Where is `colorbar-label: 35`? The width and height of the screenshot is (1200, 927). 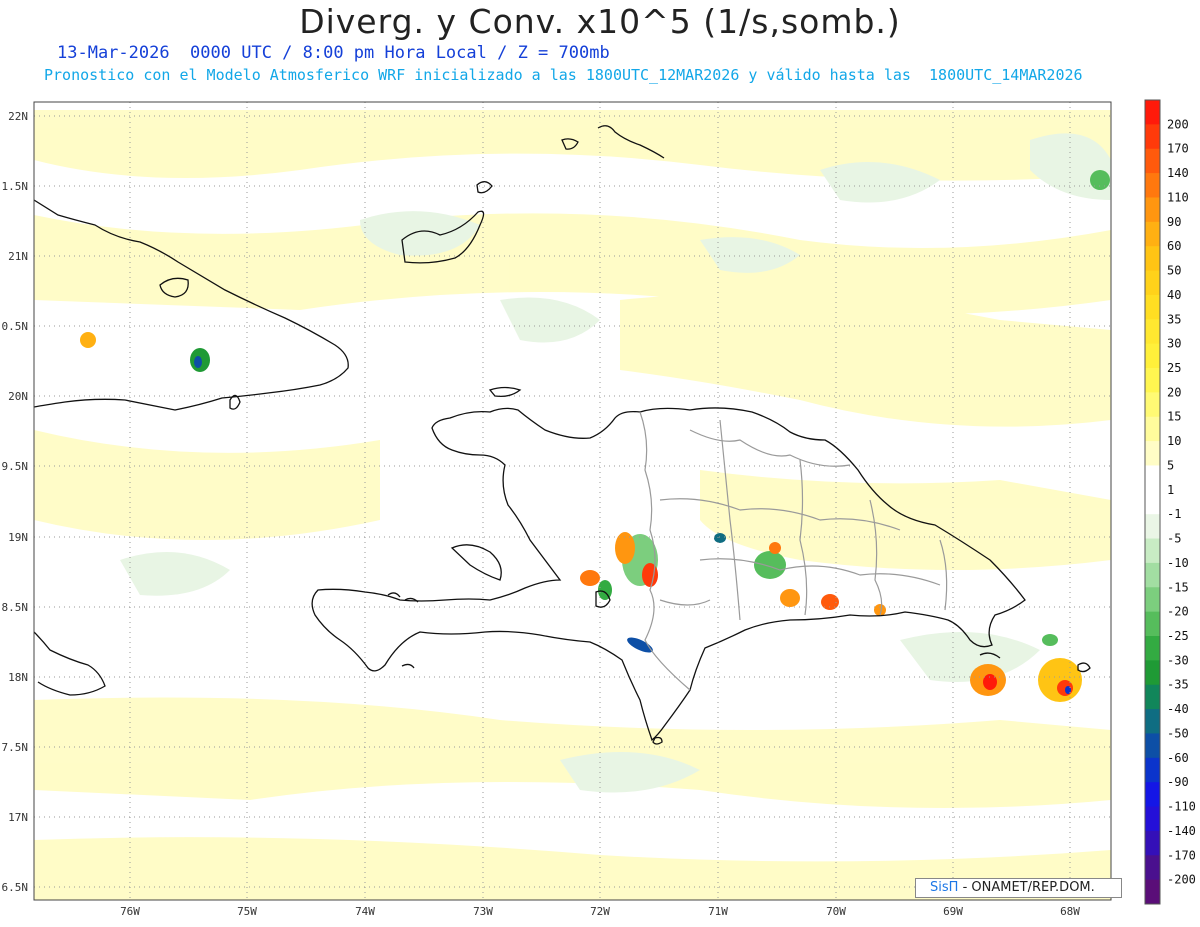 colorbar-label: 35 is located at coordinates (1174, 319).